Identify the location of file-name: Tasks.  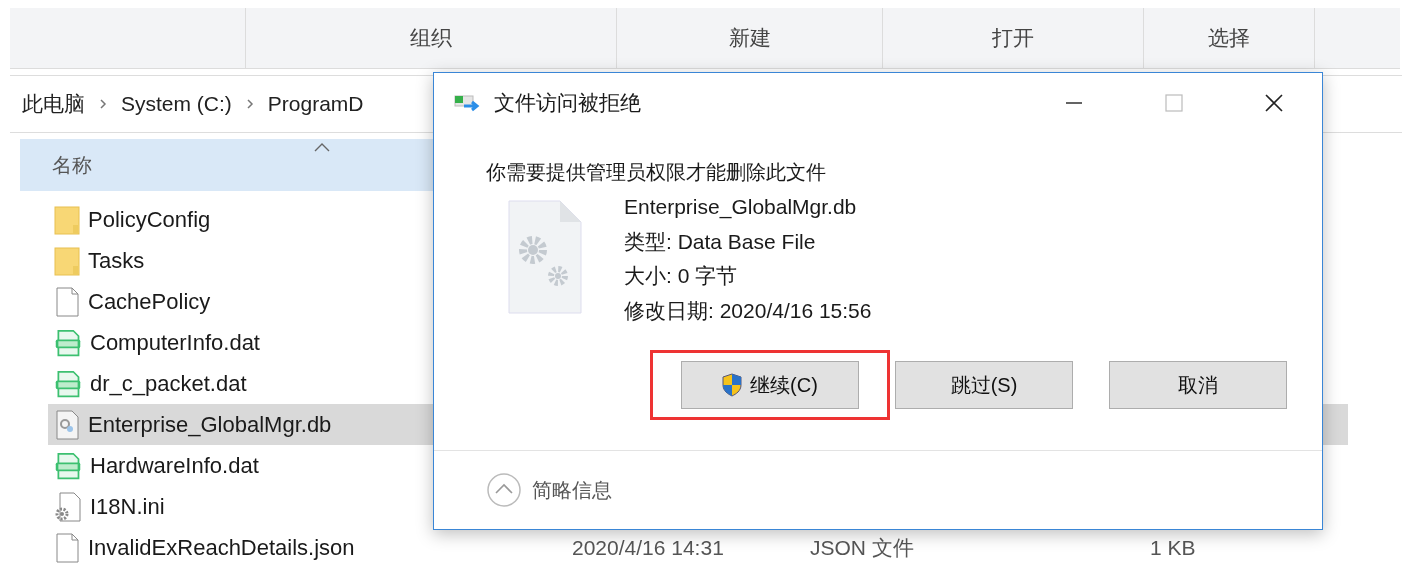
(116, 260).